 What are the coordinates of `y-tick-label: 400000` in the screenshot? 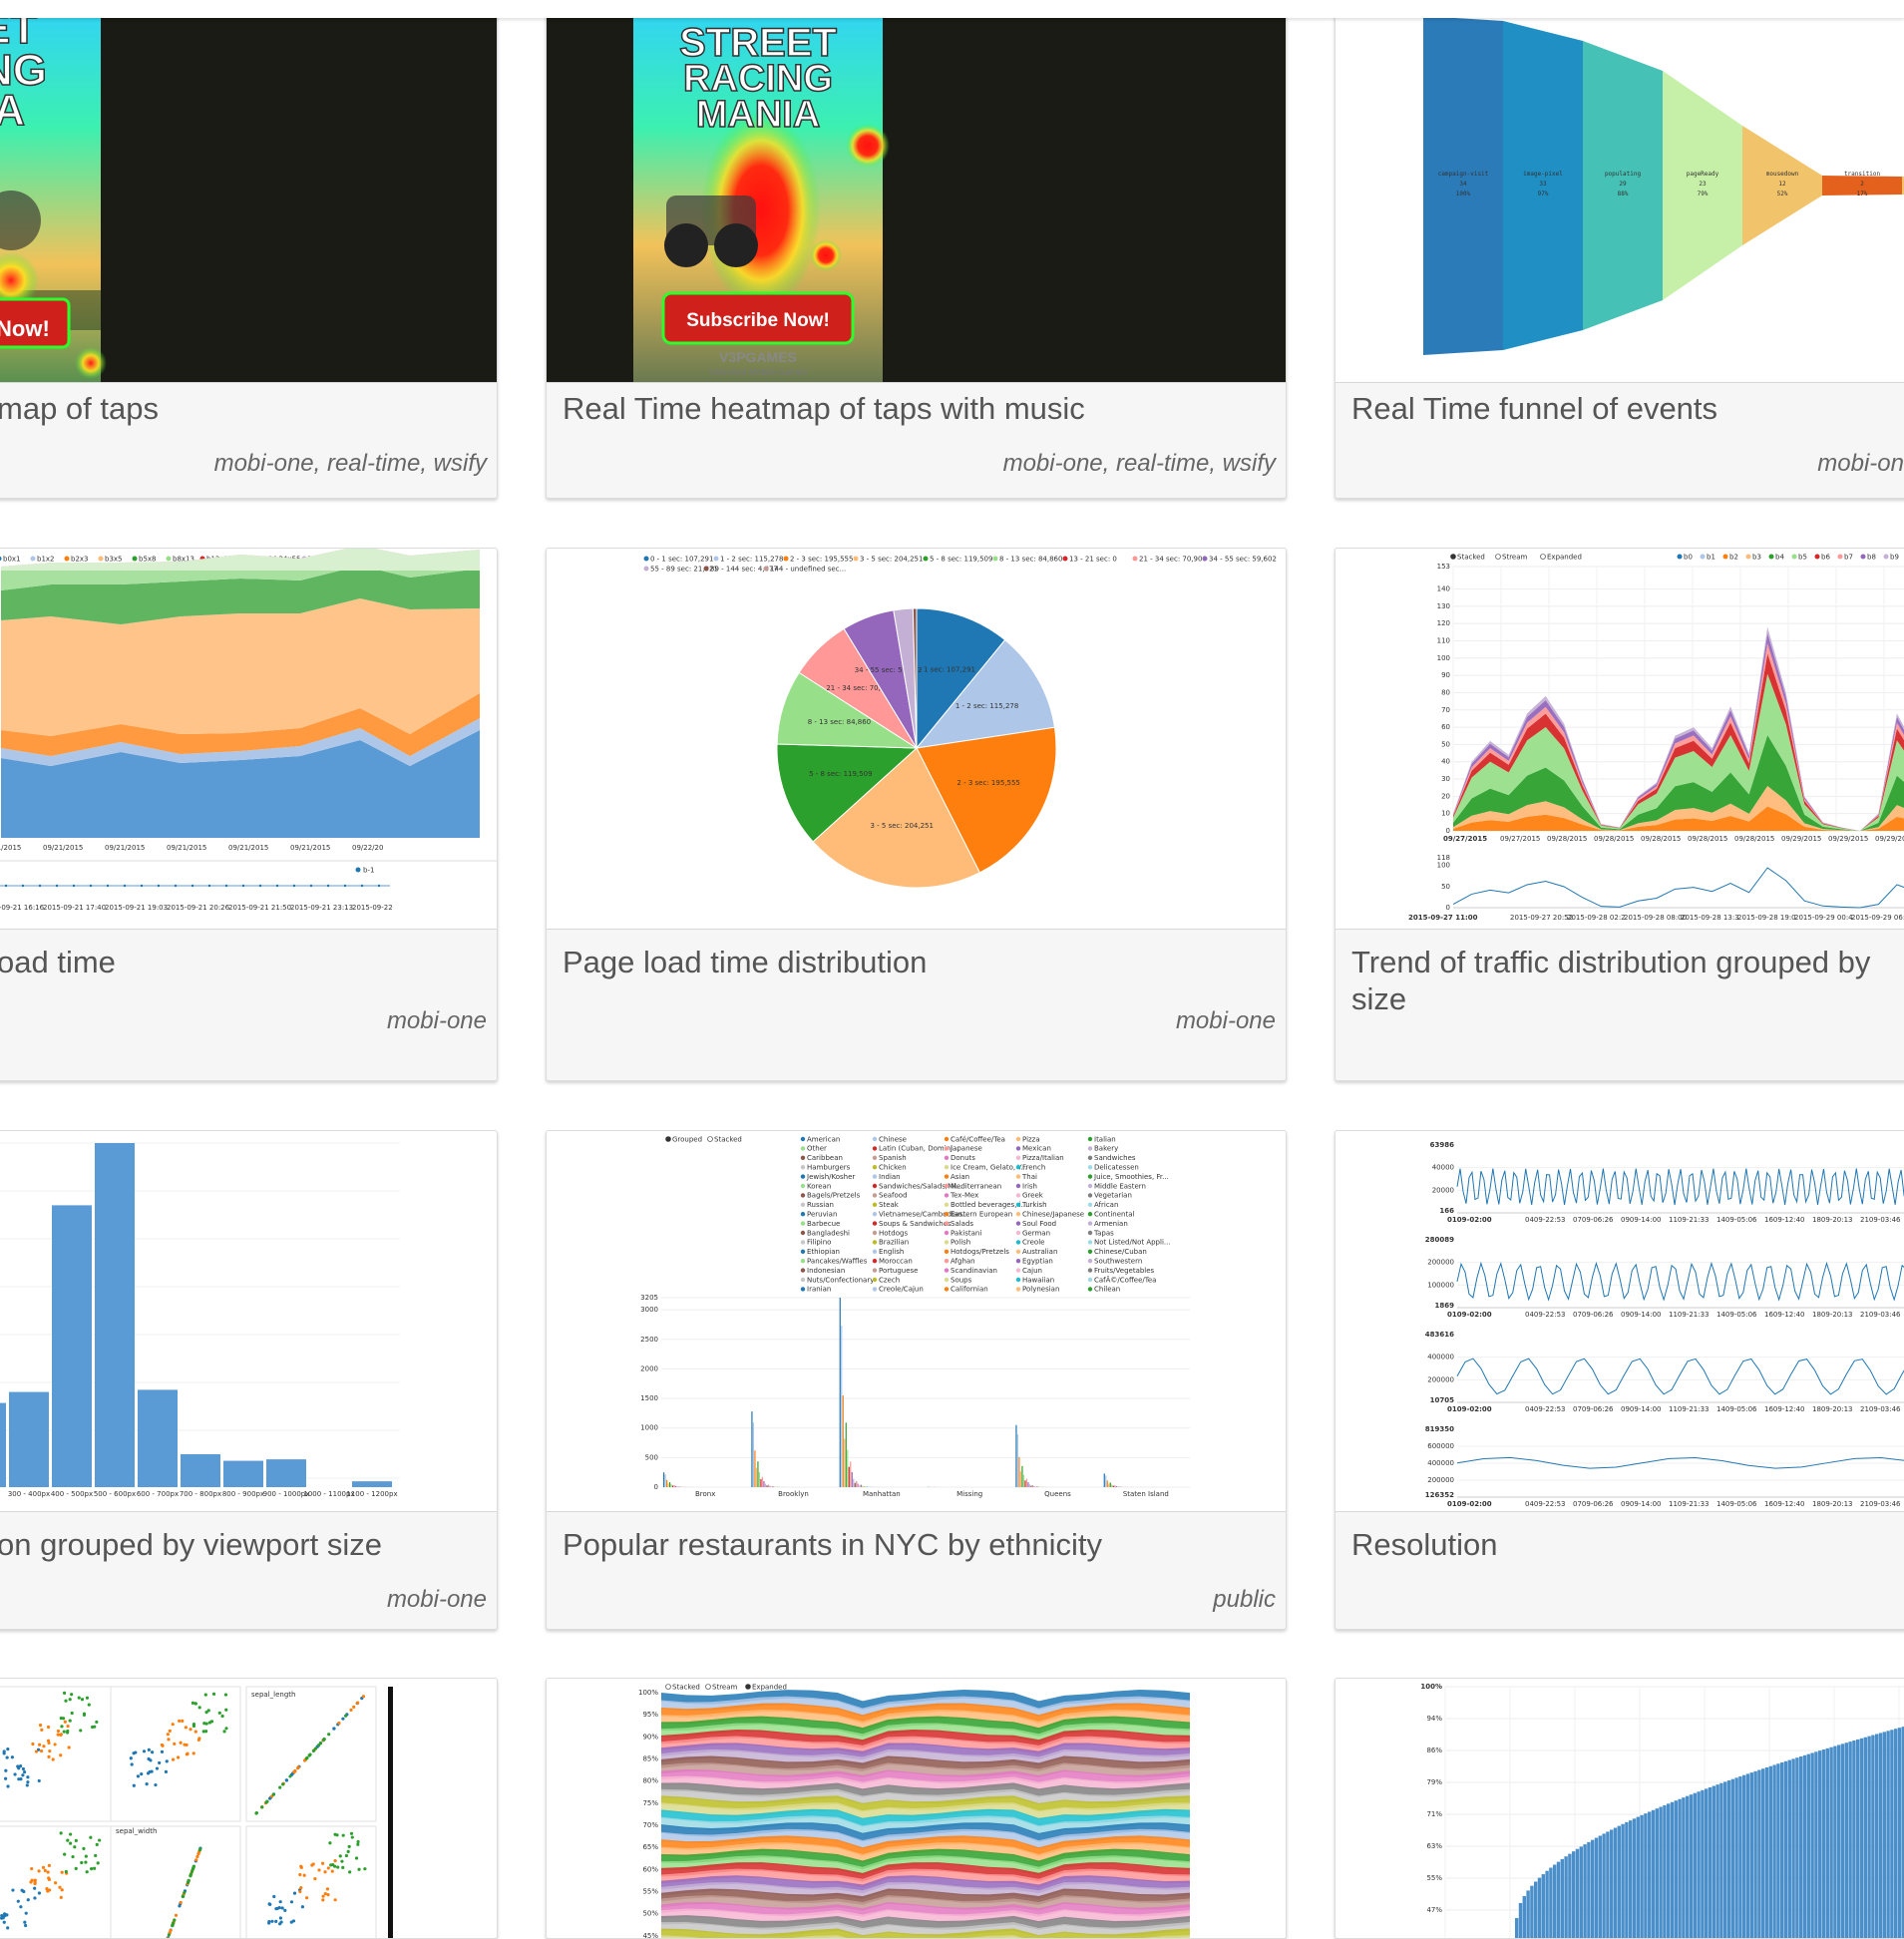 It's located at (1440, 1463).